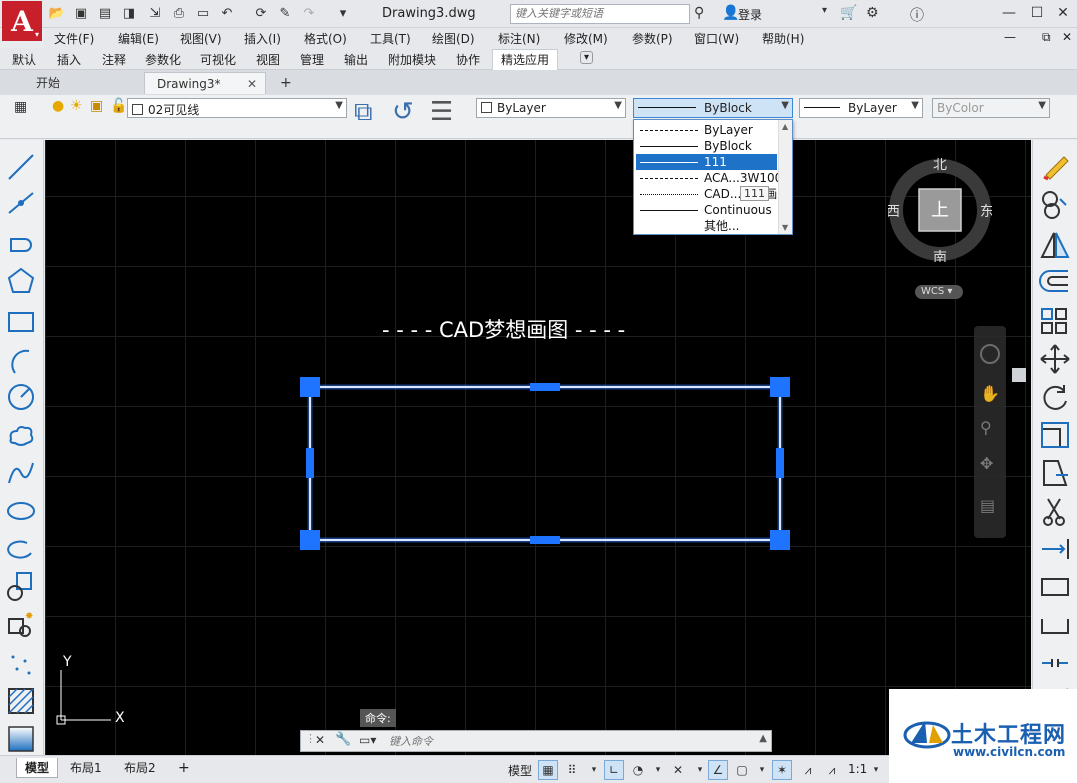 Image resolution: width=1077 pixels, height=783 pixels. Describe the element at coordinates (520, 770) in the screenshot. I see `model-space-toggle: 模型` at that location.